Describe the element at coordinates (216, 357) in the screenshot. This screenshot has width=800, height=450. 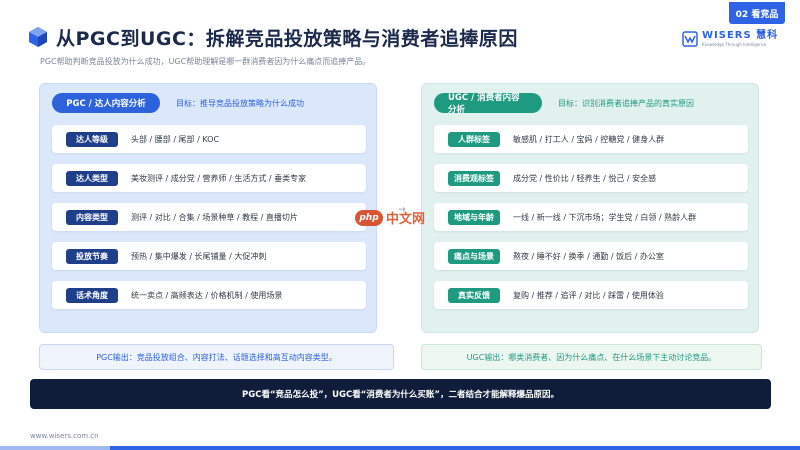
I see `pgc-output: PGC输出：竞品投放组合、内容打法、话题选择和高互动内容类型。` at that location.